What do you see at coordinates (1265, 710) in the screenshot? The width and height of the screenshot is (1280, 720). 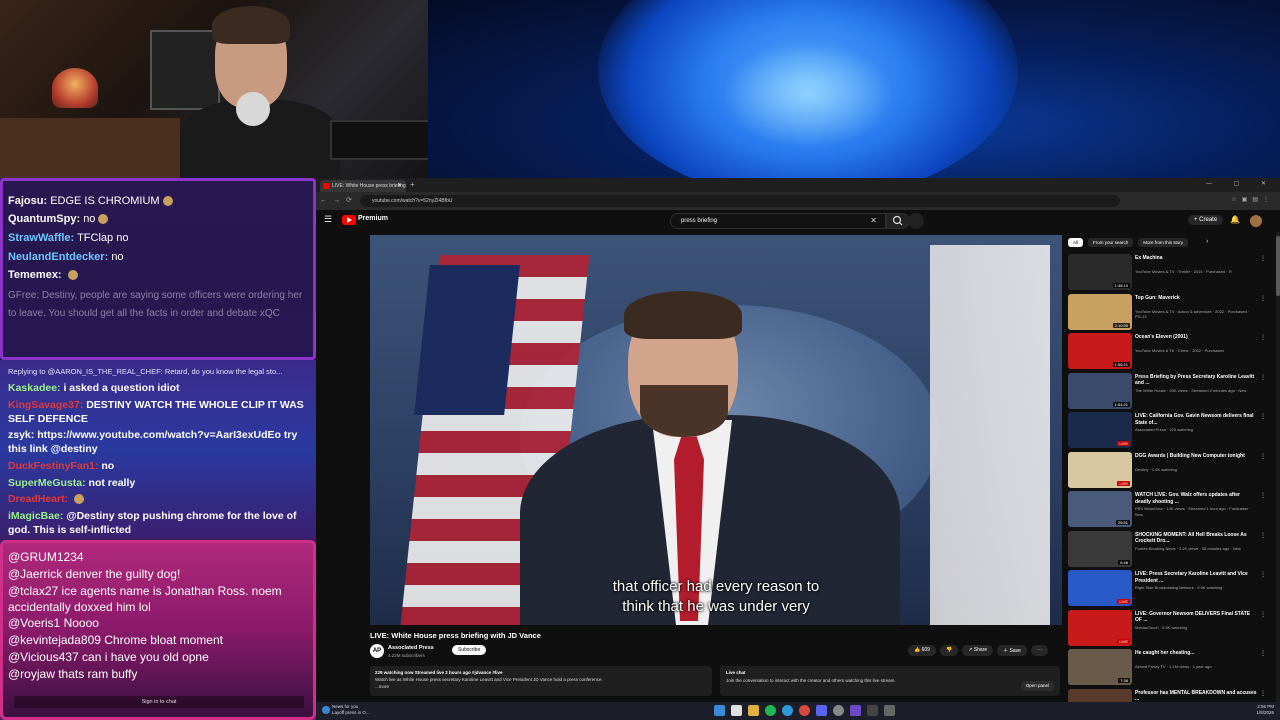 I see `system-clock: 2:56 PM 1/8/2026` at bounding box center [1265, 710].